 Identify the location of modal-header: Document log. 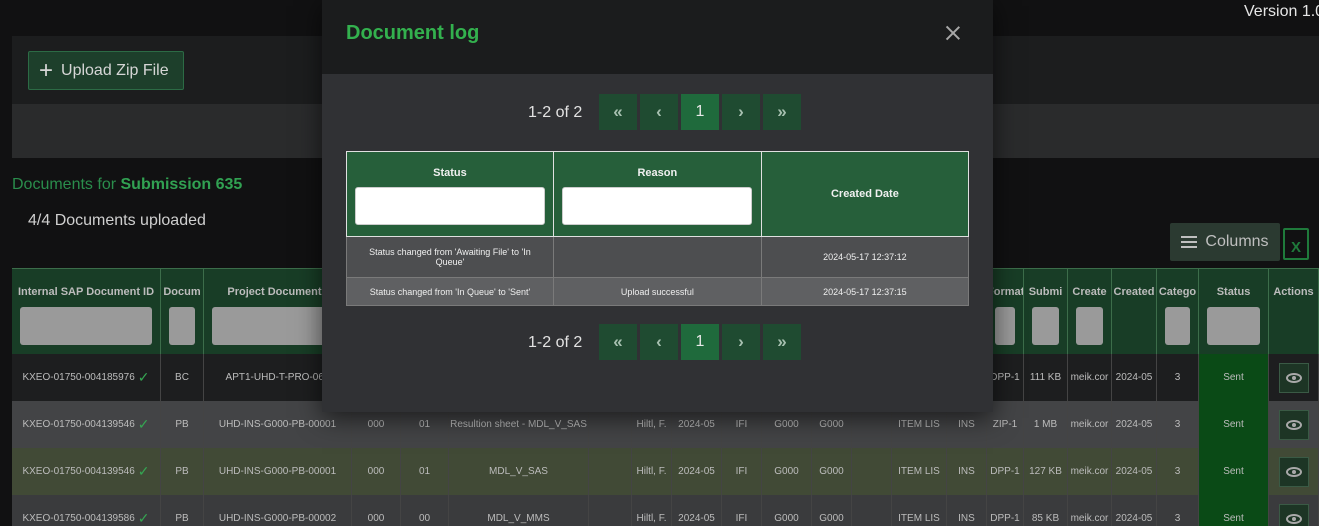
(657, 37).